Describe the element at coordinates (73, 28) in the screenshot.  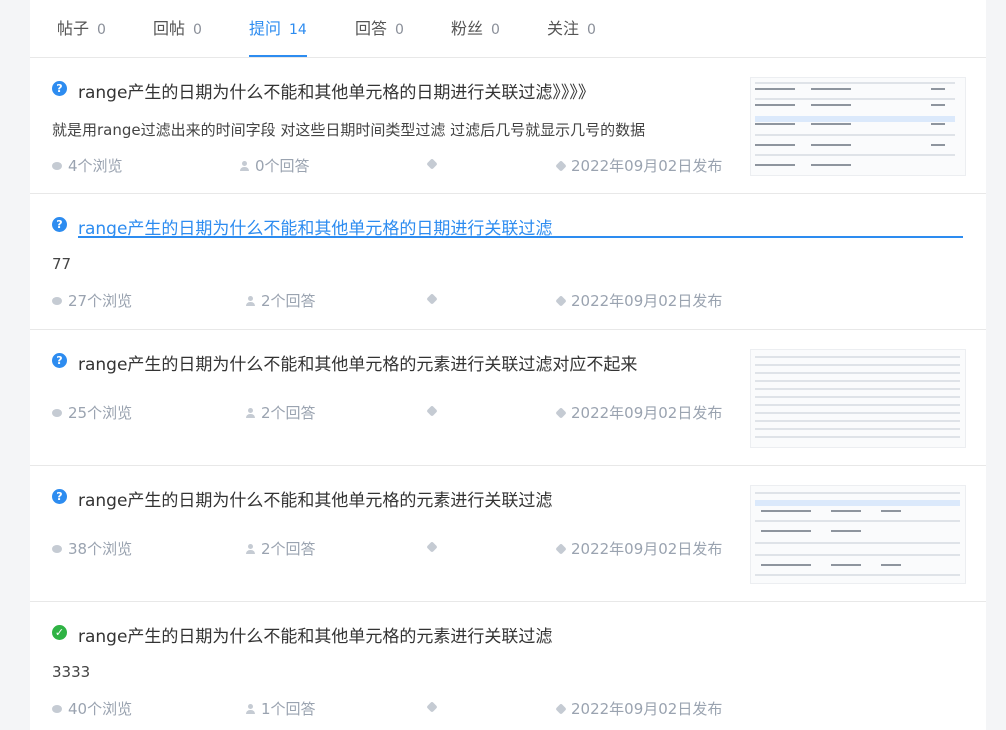
I see `tab-label: 帖子` at that location.